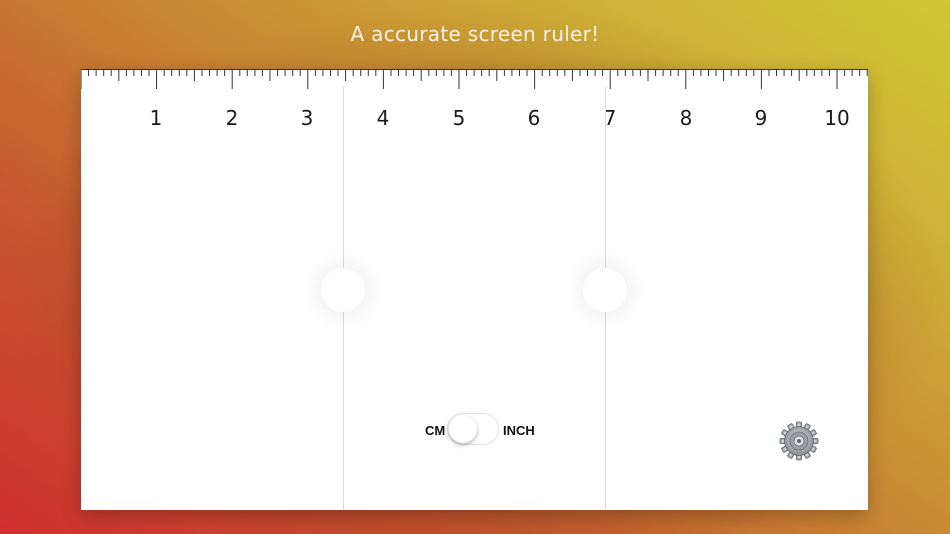 Image resolution: width=950 pixels, height=534 pixels. Describe the element at coordinates (435, 430) in the screenshot. I see `unit-label-cm: CM` at that location.